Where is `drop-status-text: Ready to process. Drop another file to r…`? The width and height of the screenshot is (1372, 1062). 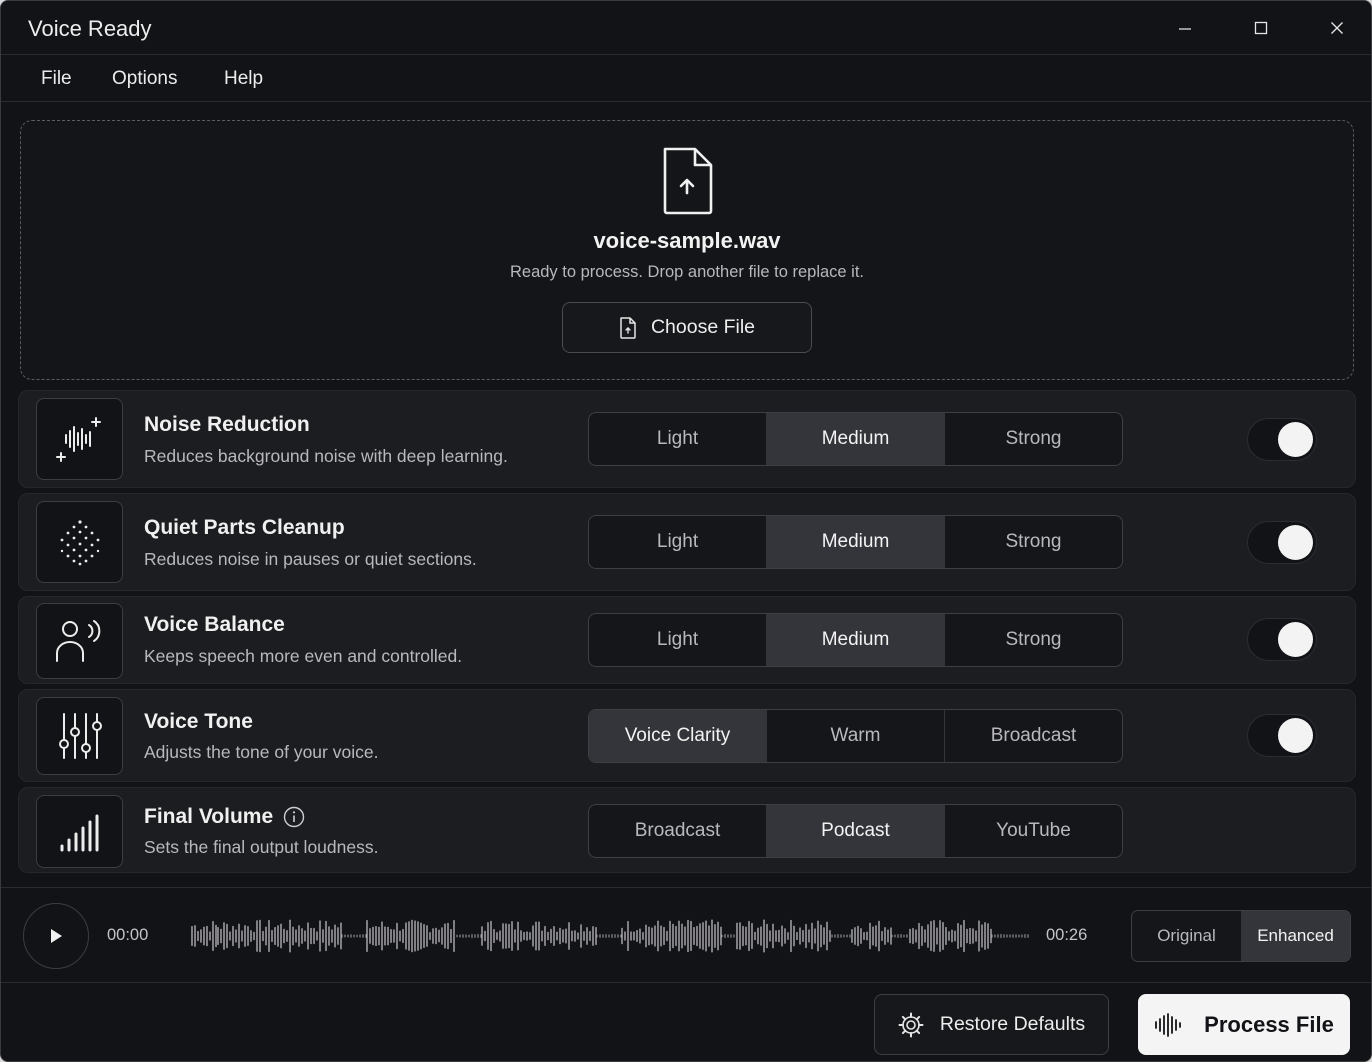
drop-status-text: Ready to process. Drop another file to r… is located at coordinates (687, 272).